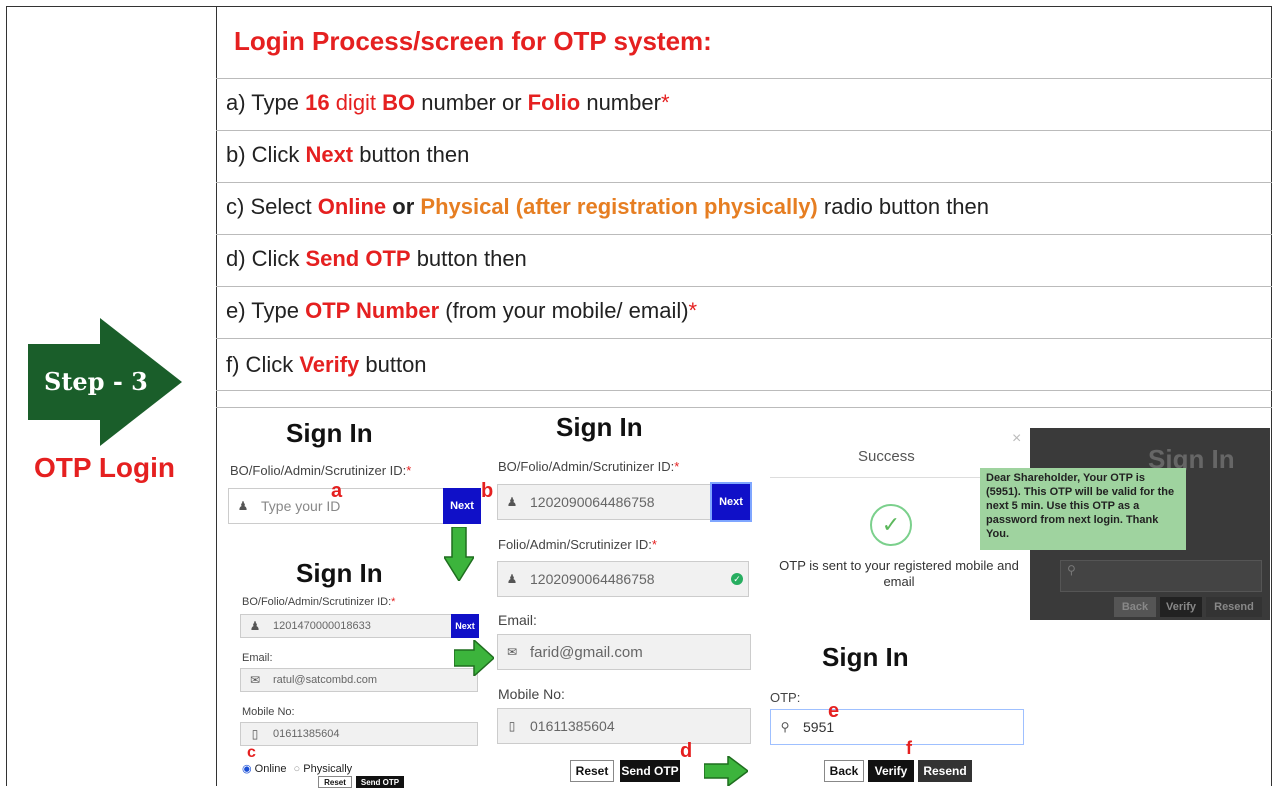  What do you see at coordinates (329, 433) in the screenshot?
I see `screen1-heading: Sign In` at bounding box center [329, 433].